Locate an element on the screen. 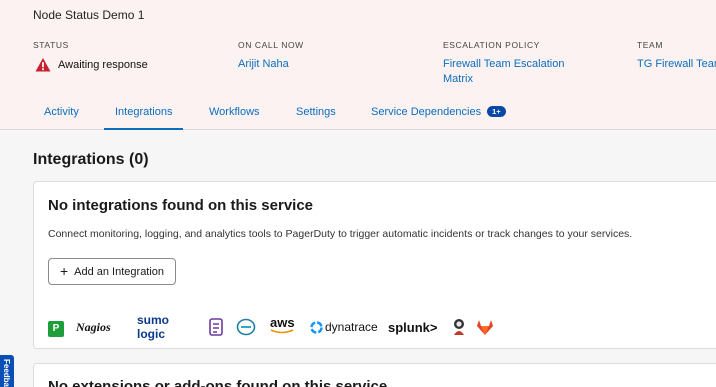 Image resolution: width=716 pixels, height=387 pixels. pagerduty-logo: P is located at coordinates (56, 329).